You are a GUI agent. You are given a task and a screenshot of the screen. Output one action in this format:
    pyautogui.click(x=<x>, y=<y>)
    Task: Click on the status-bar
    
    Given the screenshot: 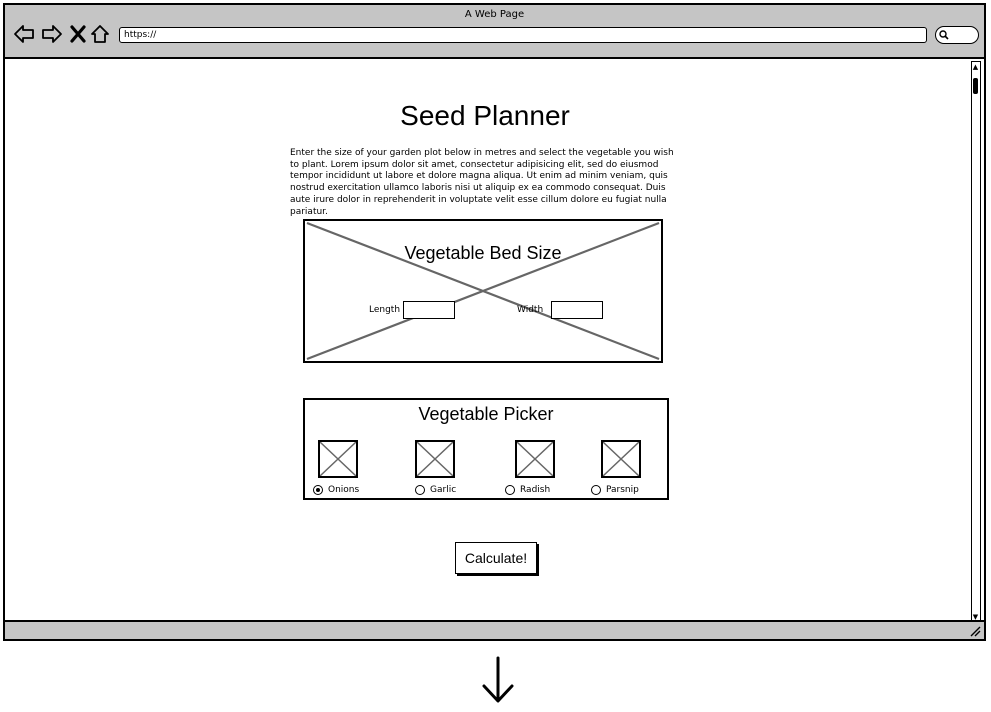 What is the action you would take?
    pyautogui.click(x=494, y=629)
    